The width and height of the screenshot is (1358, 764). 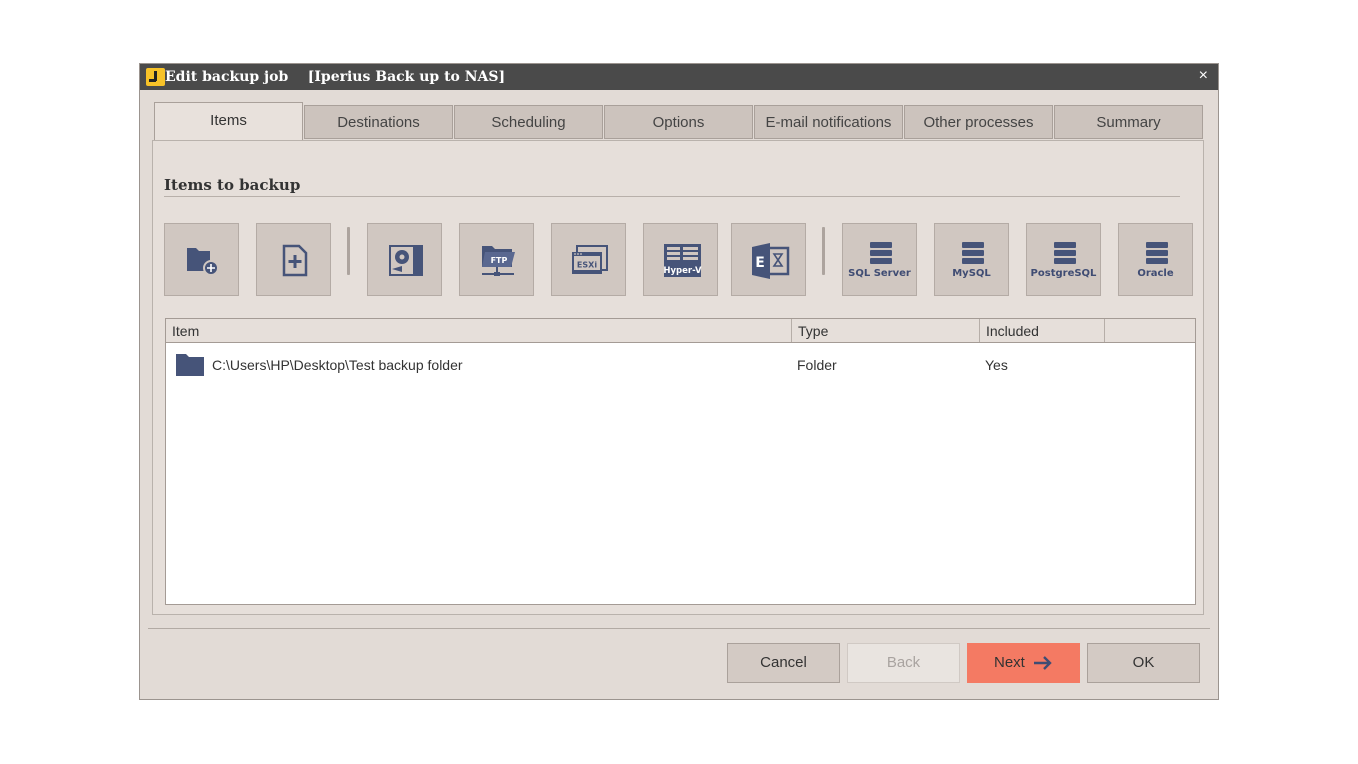 I want to click on oracle-label: Oracle, so click(x=1155, y=273).